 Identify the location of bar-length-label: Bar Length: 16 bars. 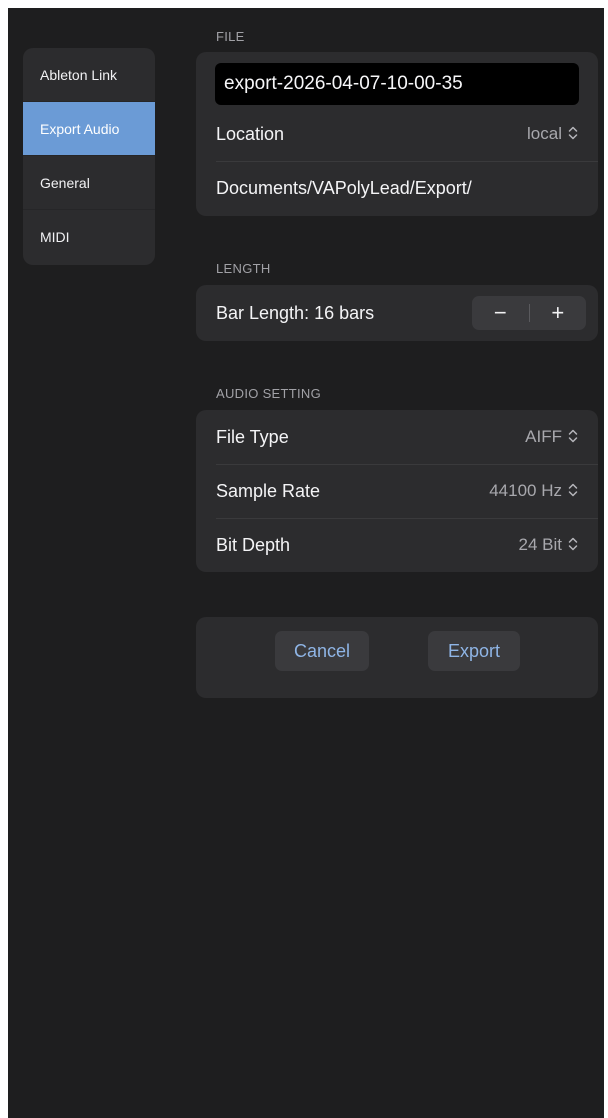
(295, 312).